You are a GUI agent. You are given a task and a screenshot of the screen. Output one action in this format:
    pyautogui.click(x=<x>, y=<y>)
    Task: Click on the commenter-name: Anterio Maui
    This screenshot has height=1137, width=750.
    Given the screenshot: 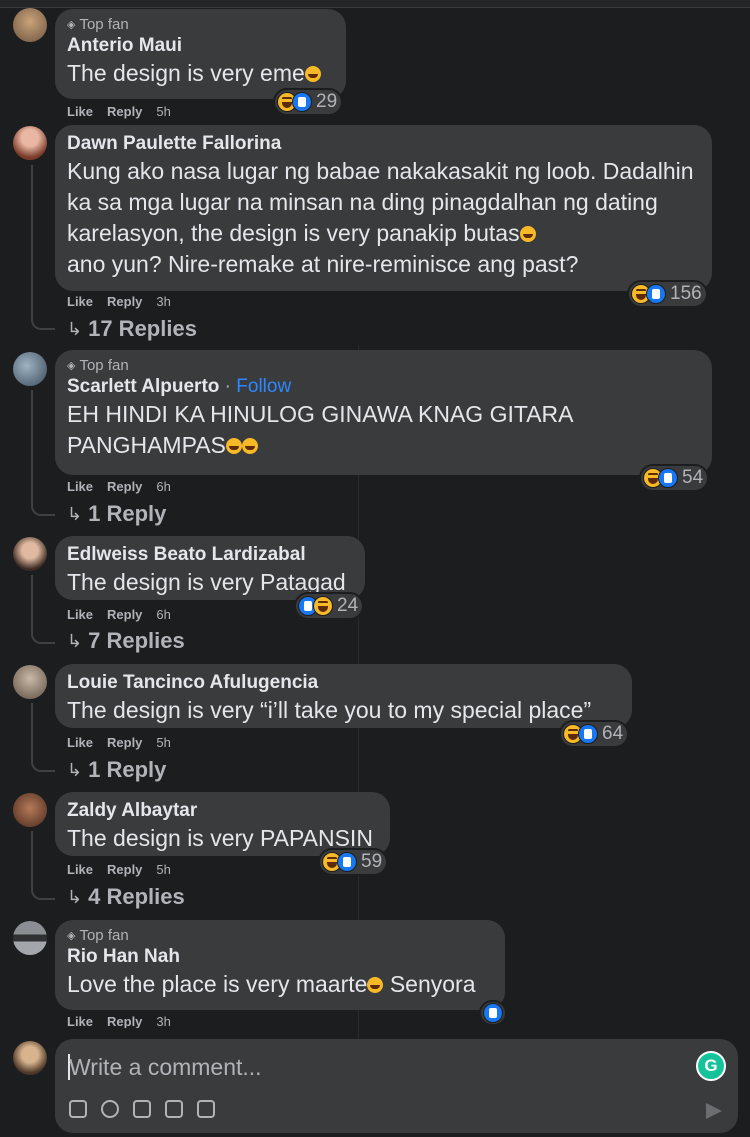 What is the action you would take?
    pyautogui.click(x=200, y=46)
    